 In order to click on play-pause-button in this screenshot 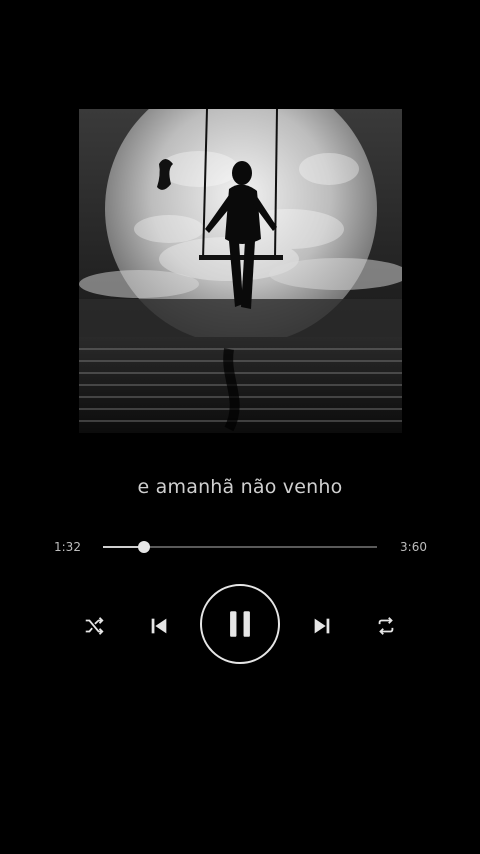, I will do `click(240, 624)`.